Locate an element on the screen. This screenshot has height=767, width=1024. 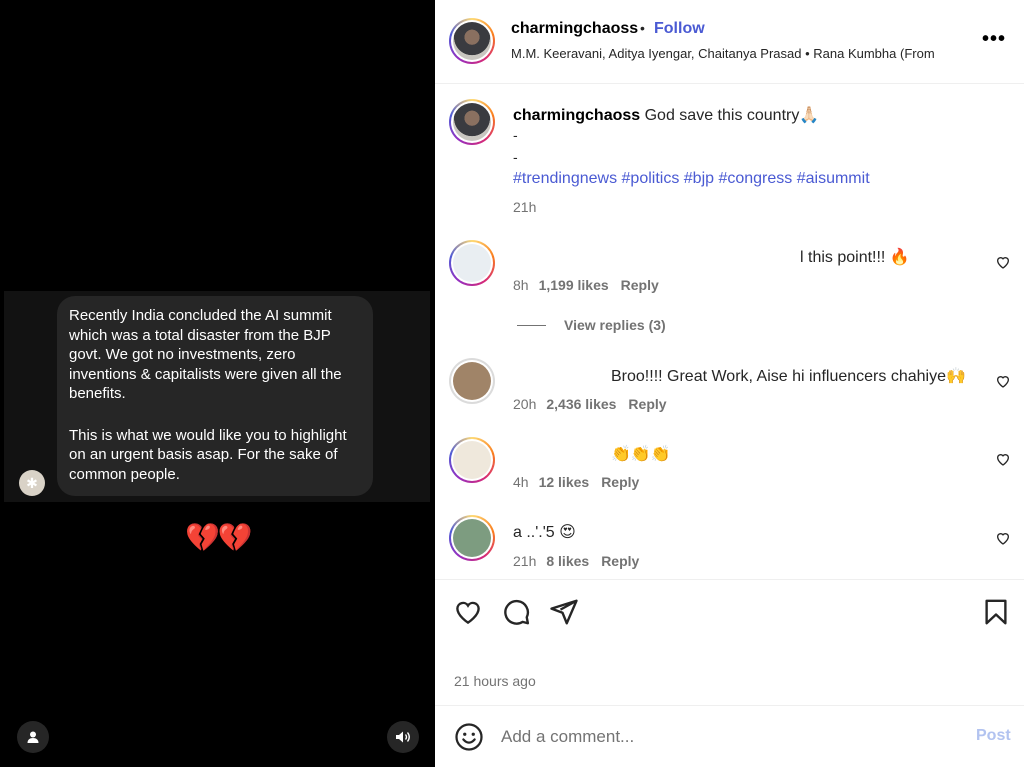
speaker-icon is located at coordinates (403, 737).